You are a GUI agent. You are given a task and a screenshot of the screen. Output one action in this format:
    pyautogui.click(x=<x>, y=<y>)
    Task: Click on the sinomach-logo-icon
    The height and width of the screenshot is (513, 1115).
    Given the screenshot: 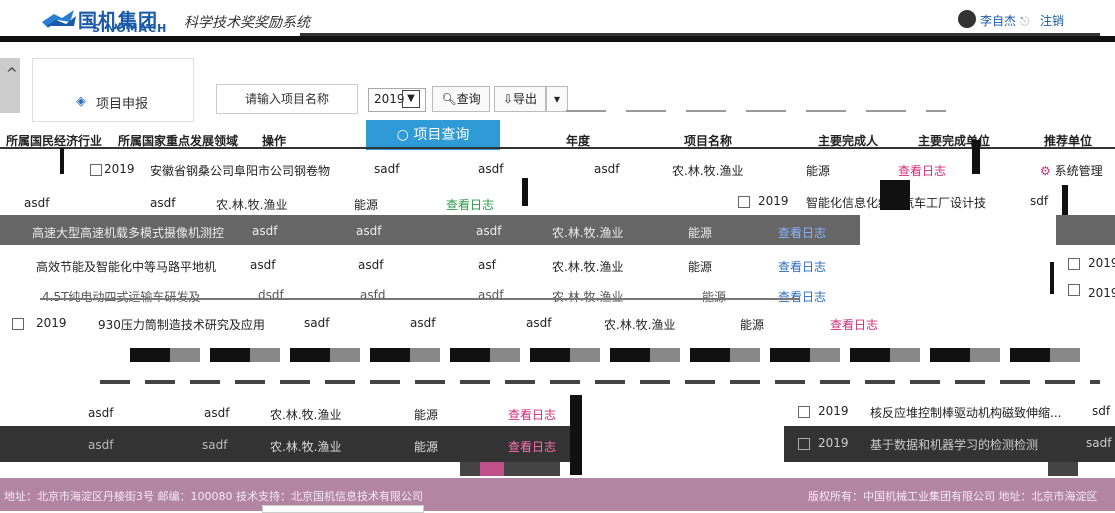 What is the action you would take?
    pyautogui.click(x=59, y=20)
    